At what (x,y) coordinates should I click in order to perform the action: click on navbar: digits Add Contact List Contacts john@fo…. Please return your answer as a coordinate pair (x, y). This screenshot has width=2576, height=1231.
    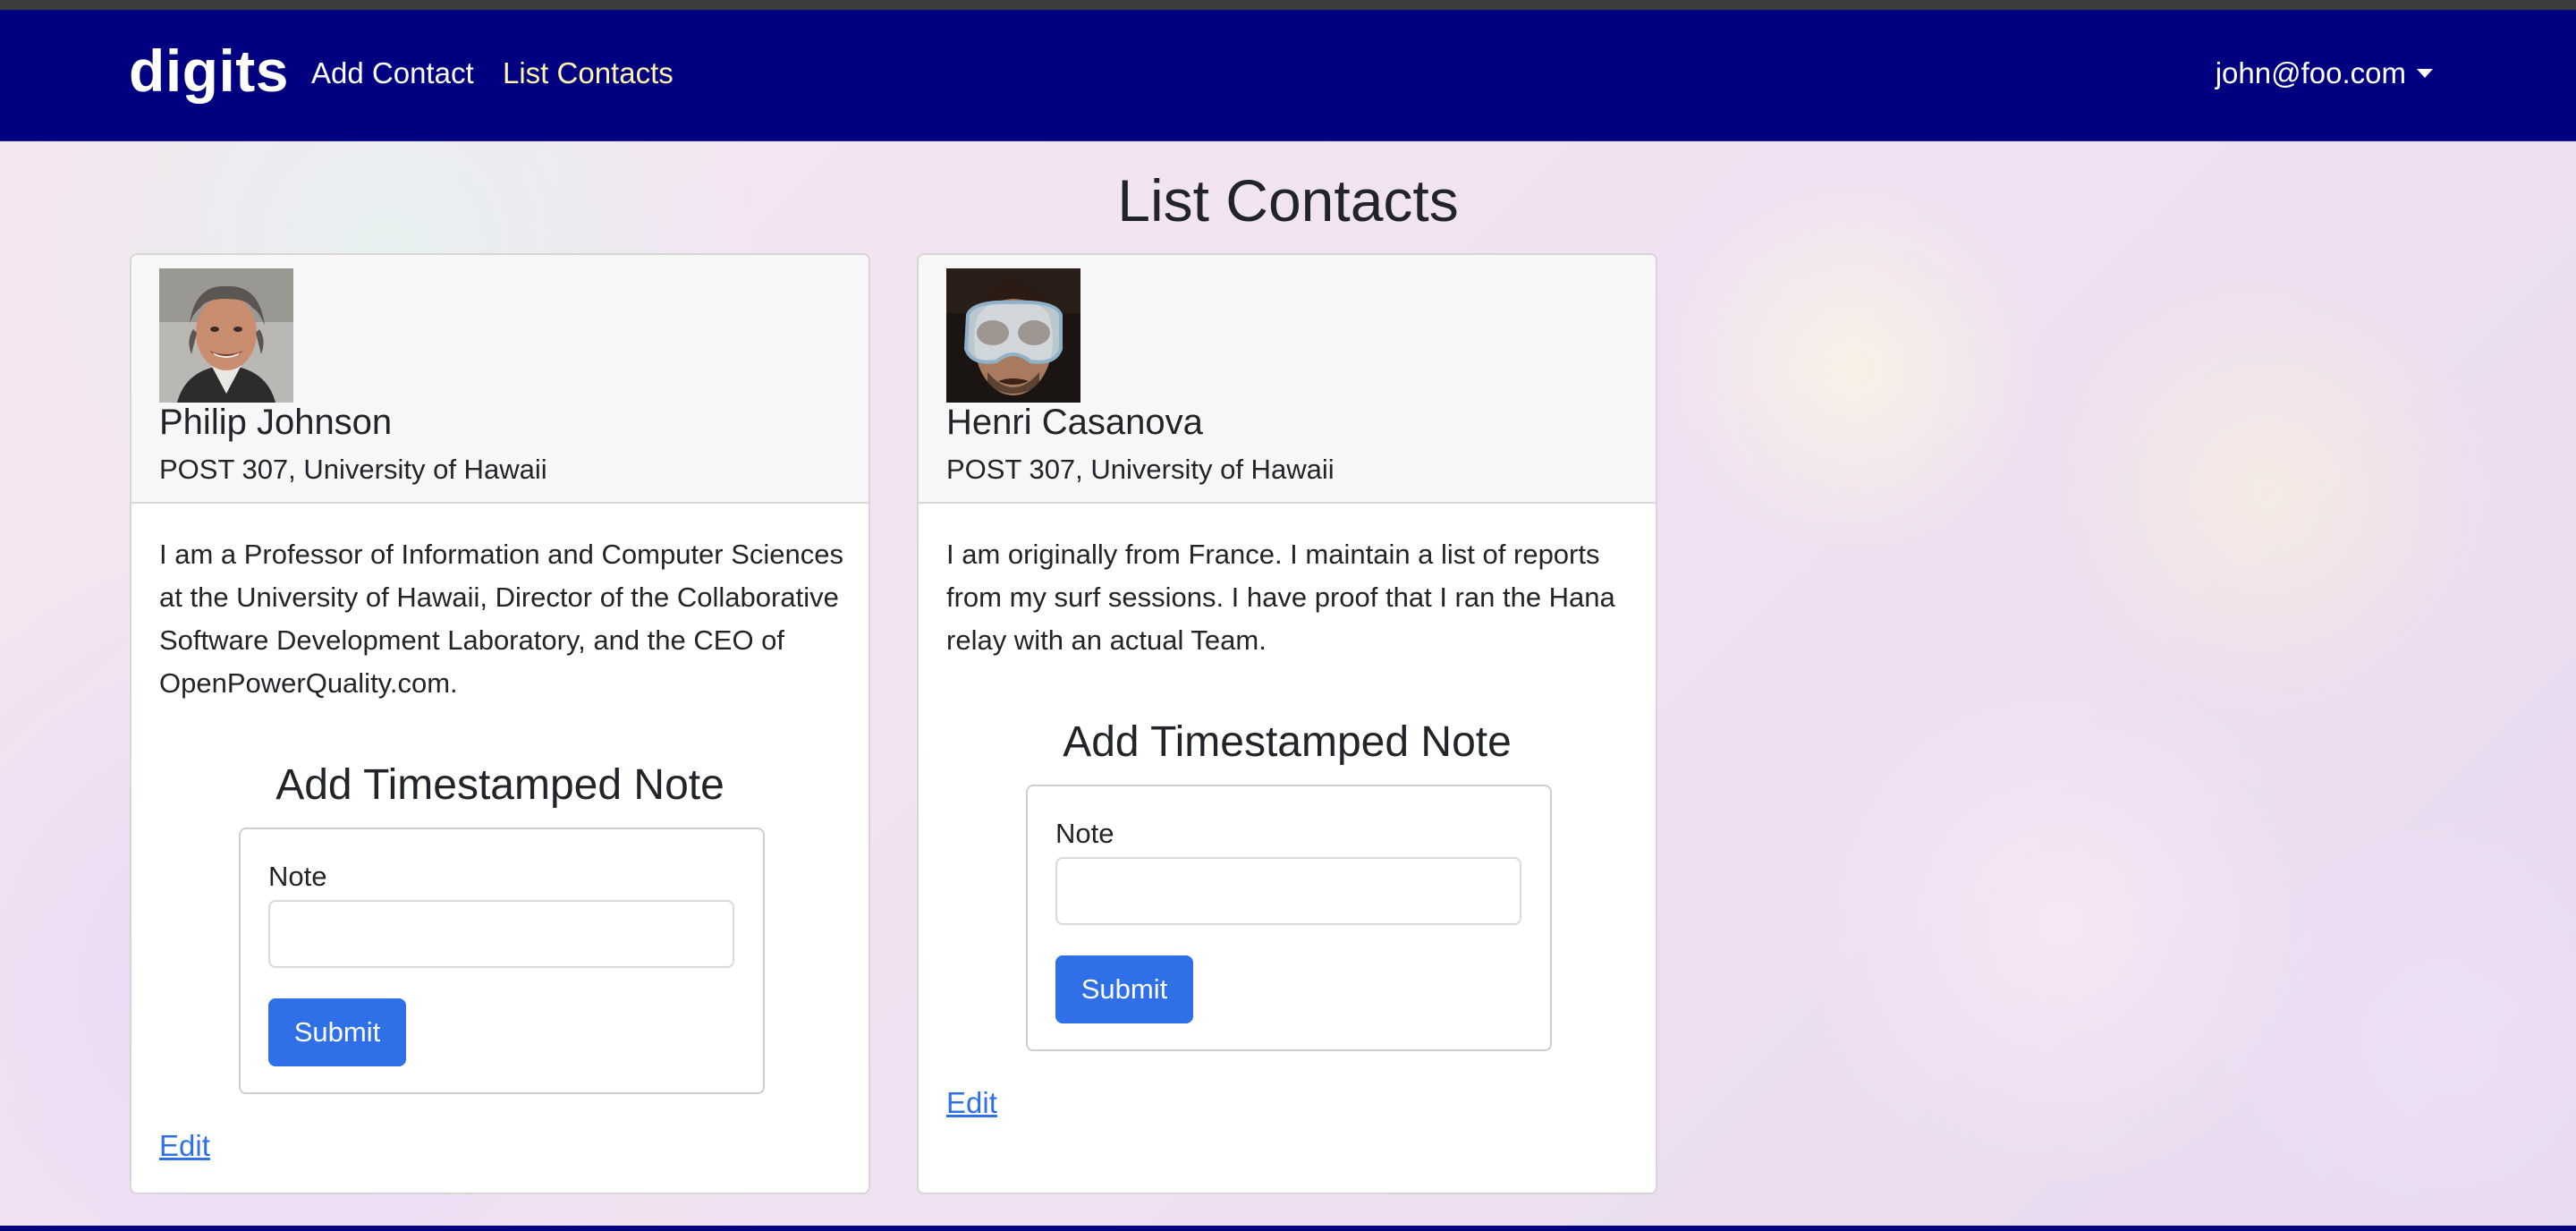
    Looking at the image, I should click on (1288, 75).